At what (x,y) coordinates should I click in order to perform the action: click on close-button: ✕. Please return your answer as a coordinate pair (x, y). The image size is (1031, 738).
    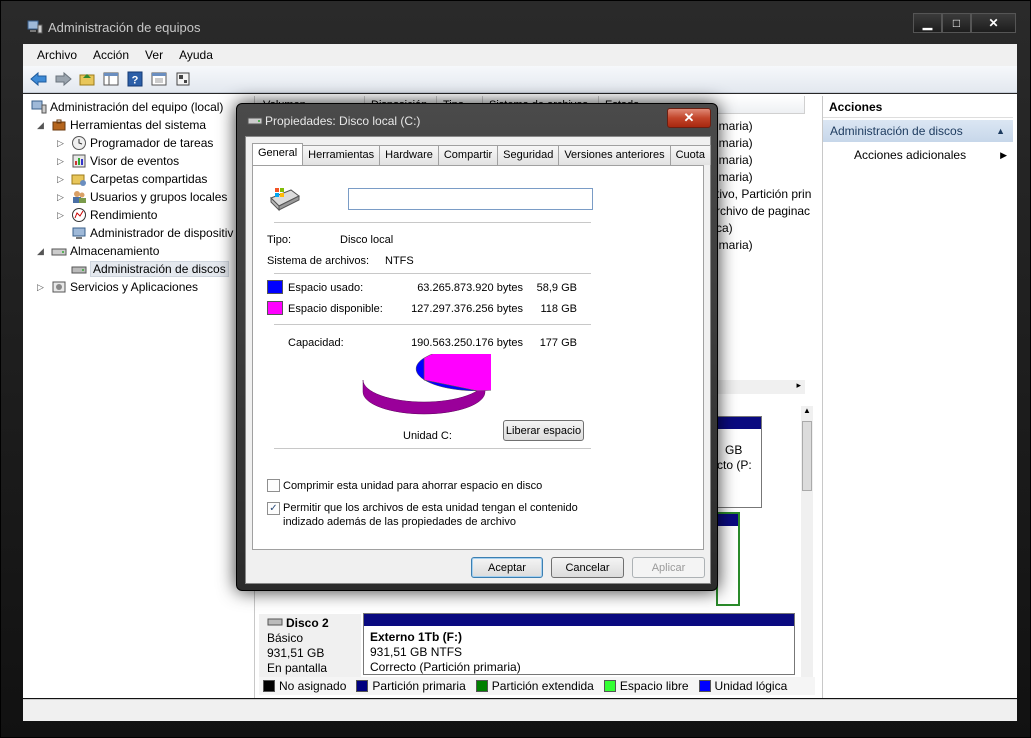
    Looking at the image, I should click on (993, 23).